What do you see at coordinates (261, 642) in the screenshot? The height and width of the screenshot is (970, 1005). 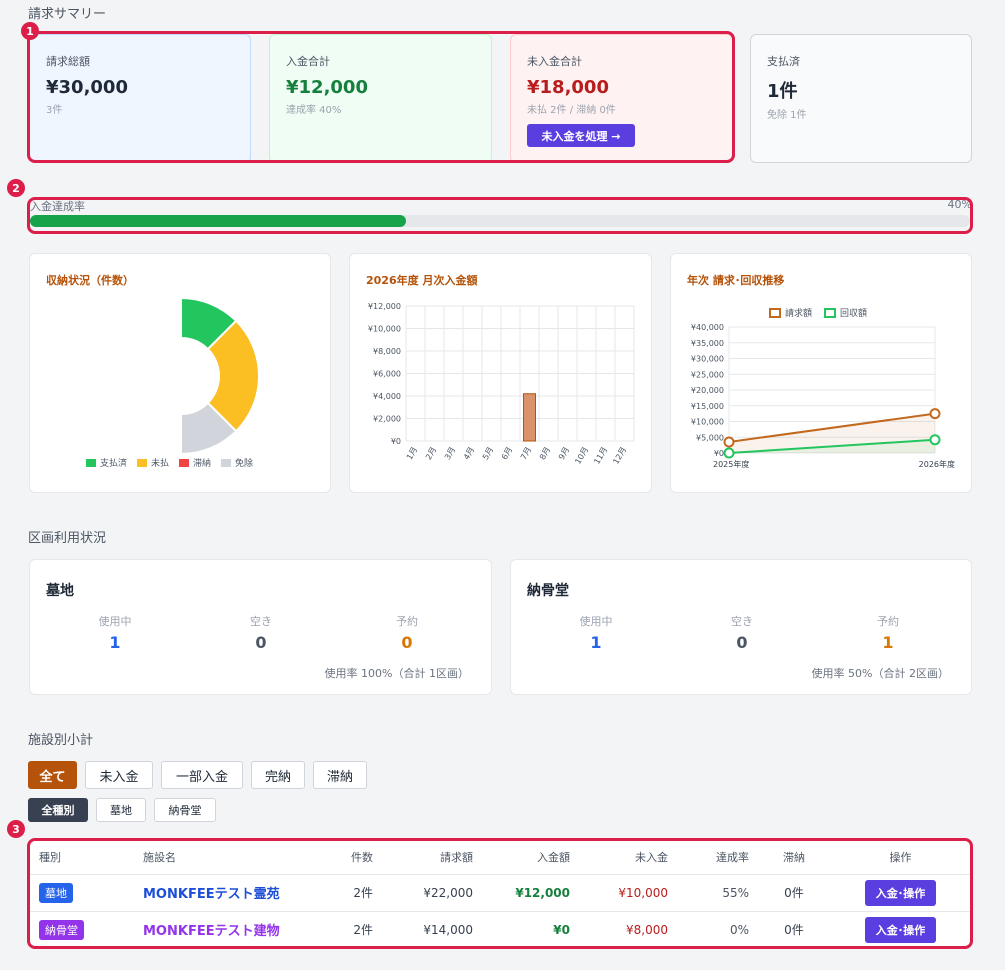 I see `usage-free-value: 0` at bounding box center [261, 642].